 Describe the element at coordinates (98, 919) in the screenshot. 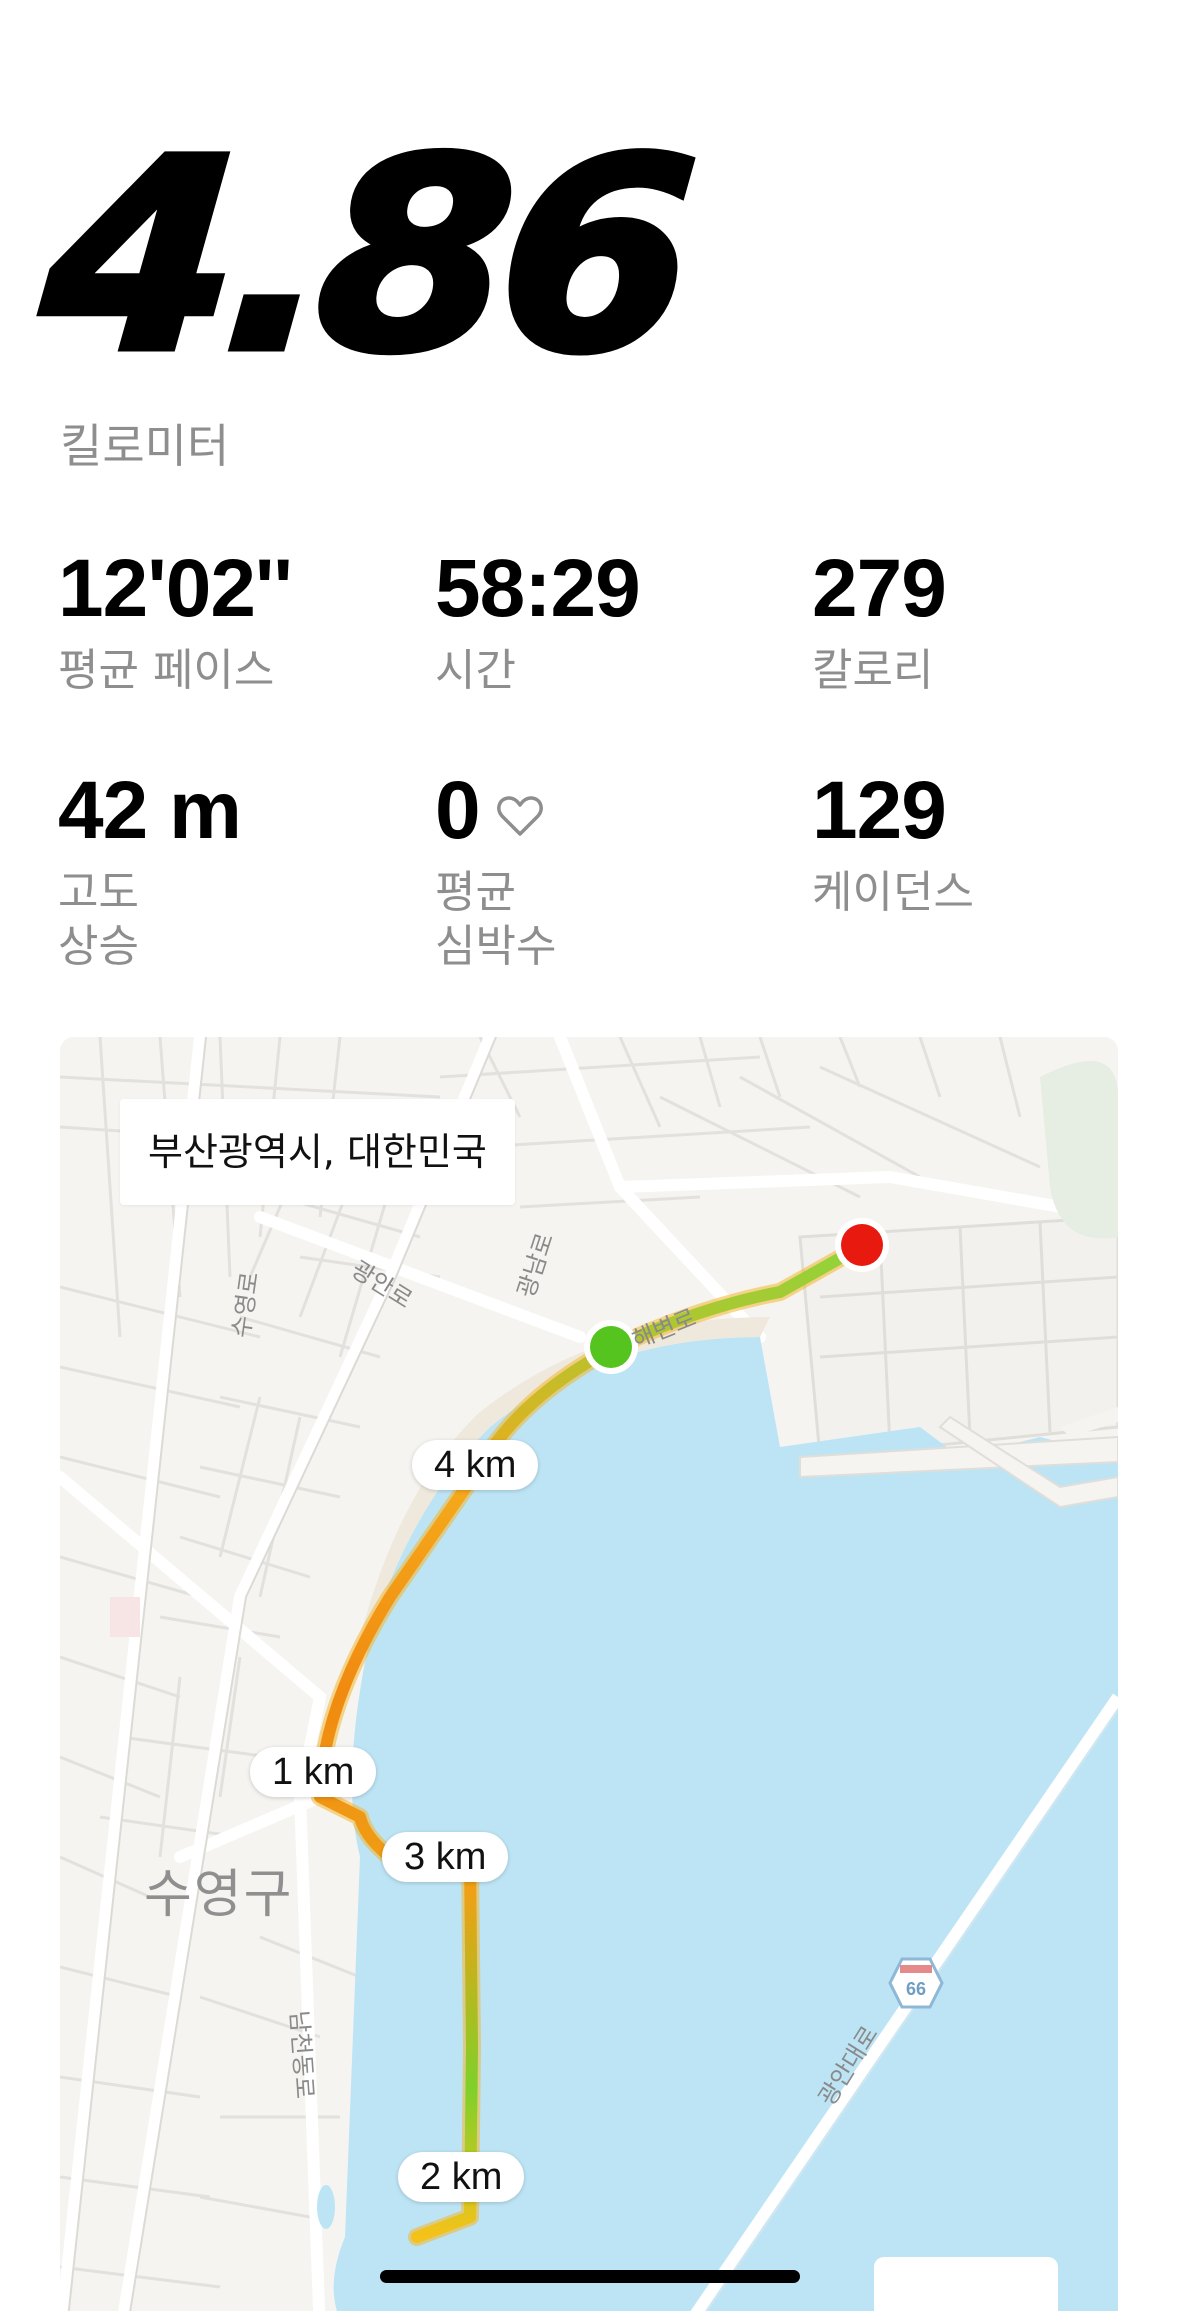

I see `stat-label: 고도 상승` at that location.